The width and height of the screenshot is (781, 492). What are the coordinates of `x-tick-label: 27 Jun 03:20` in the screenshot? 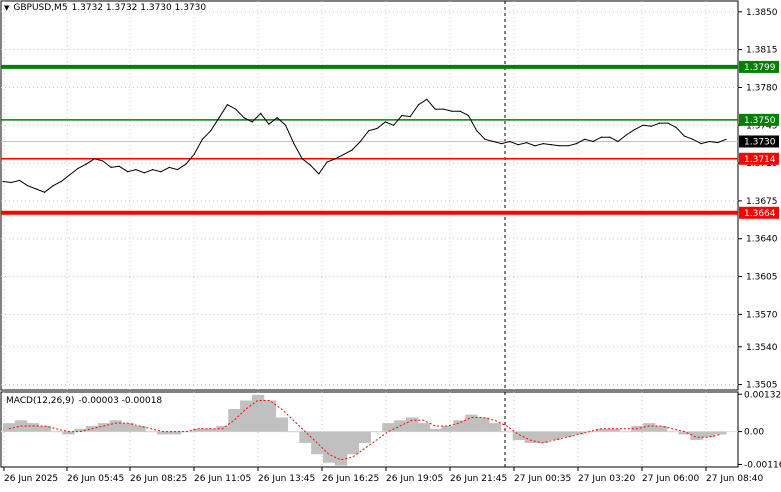 It's located at (606, 479).